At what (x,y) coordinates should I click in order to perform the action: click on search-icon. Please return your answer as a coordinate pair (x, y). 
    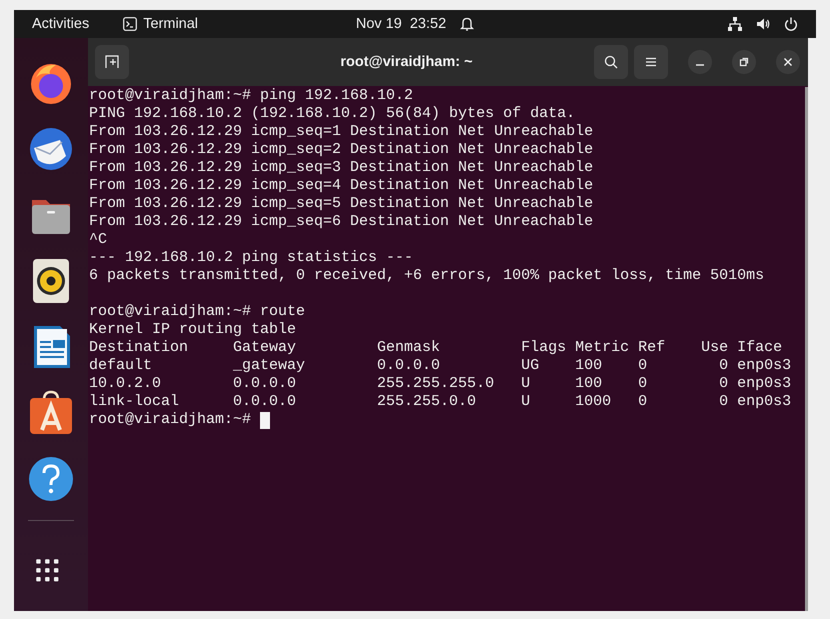
    Looking at the image, I should click on (611, 62).